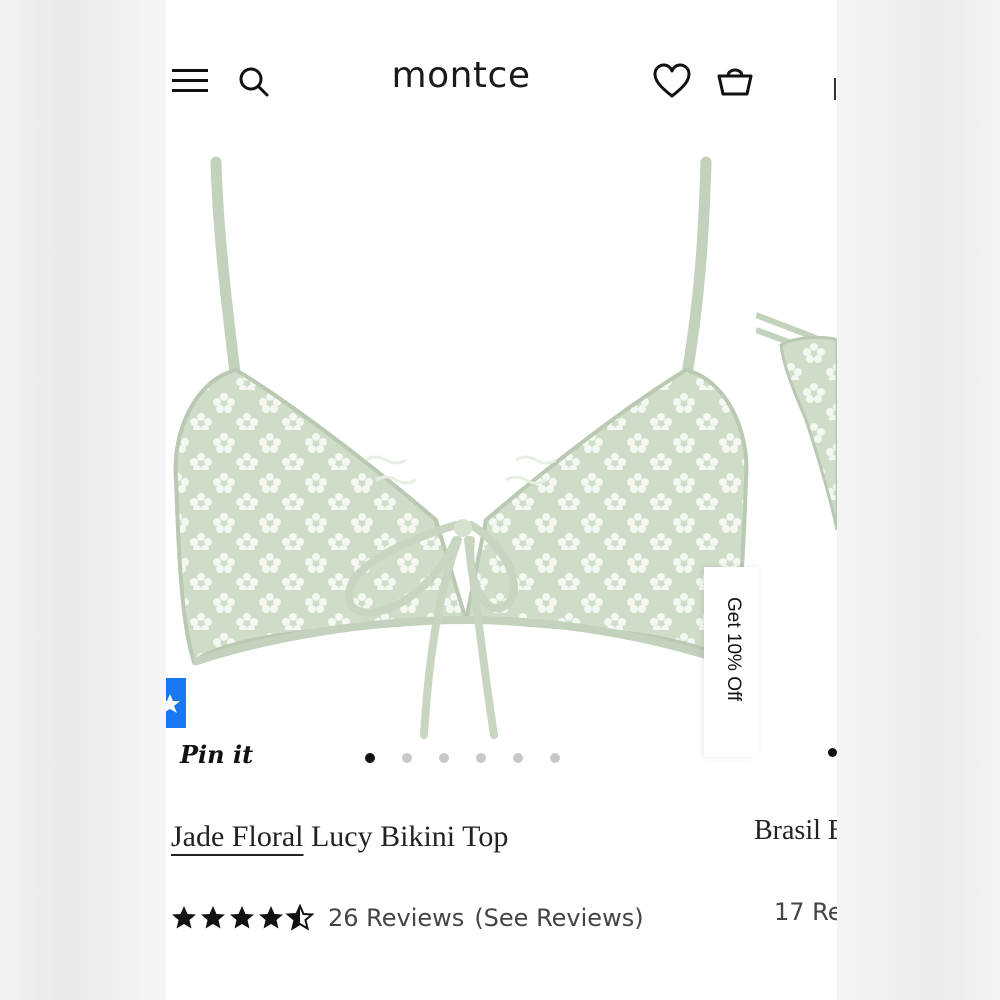 This screenshot has width=1000, height=1000. I want to click on see-reviews-link: (See Reviews), so click(558, 918).